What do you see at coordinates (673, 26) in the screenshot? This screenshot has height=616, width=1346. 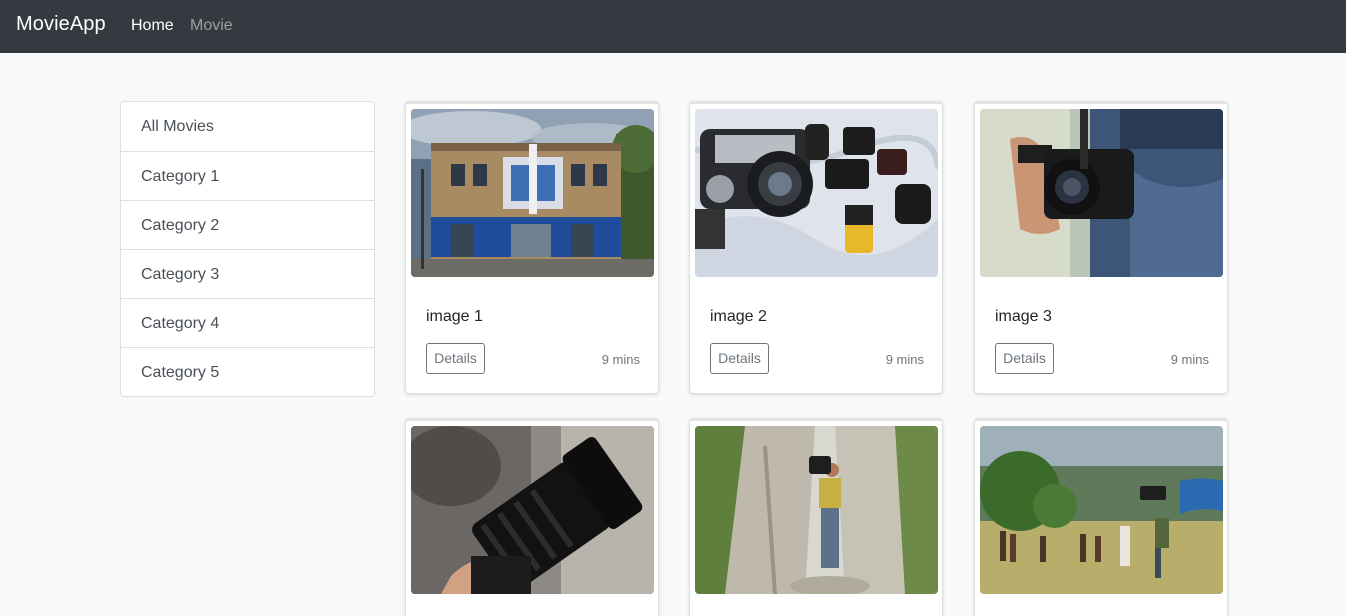 I see `navbar: MovieApp Home Movie` at bounding box center [673, 26].